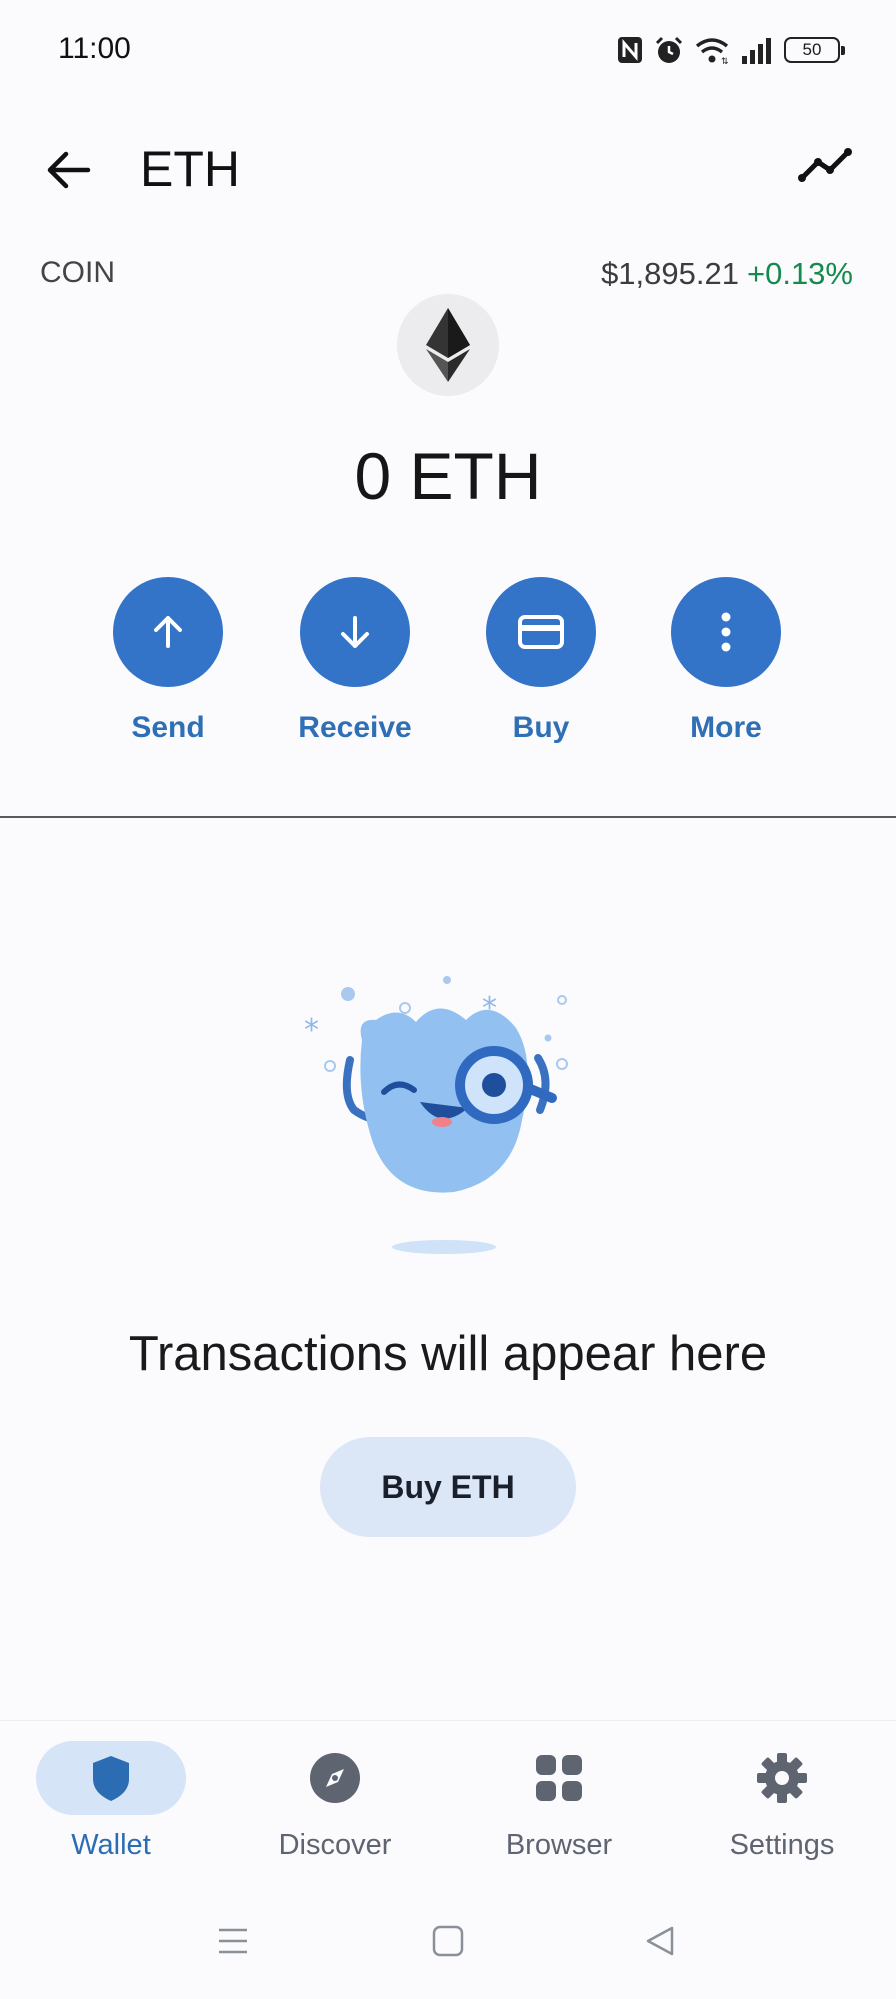  What do you see at coordinates (630, 50) in the screenshot?
I see `nfc-icon` at bounding box center [630, 50].